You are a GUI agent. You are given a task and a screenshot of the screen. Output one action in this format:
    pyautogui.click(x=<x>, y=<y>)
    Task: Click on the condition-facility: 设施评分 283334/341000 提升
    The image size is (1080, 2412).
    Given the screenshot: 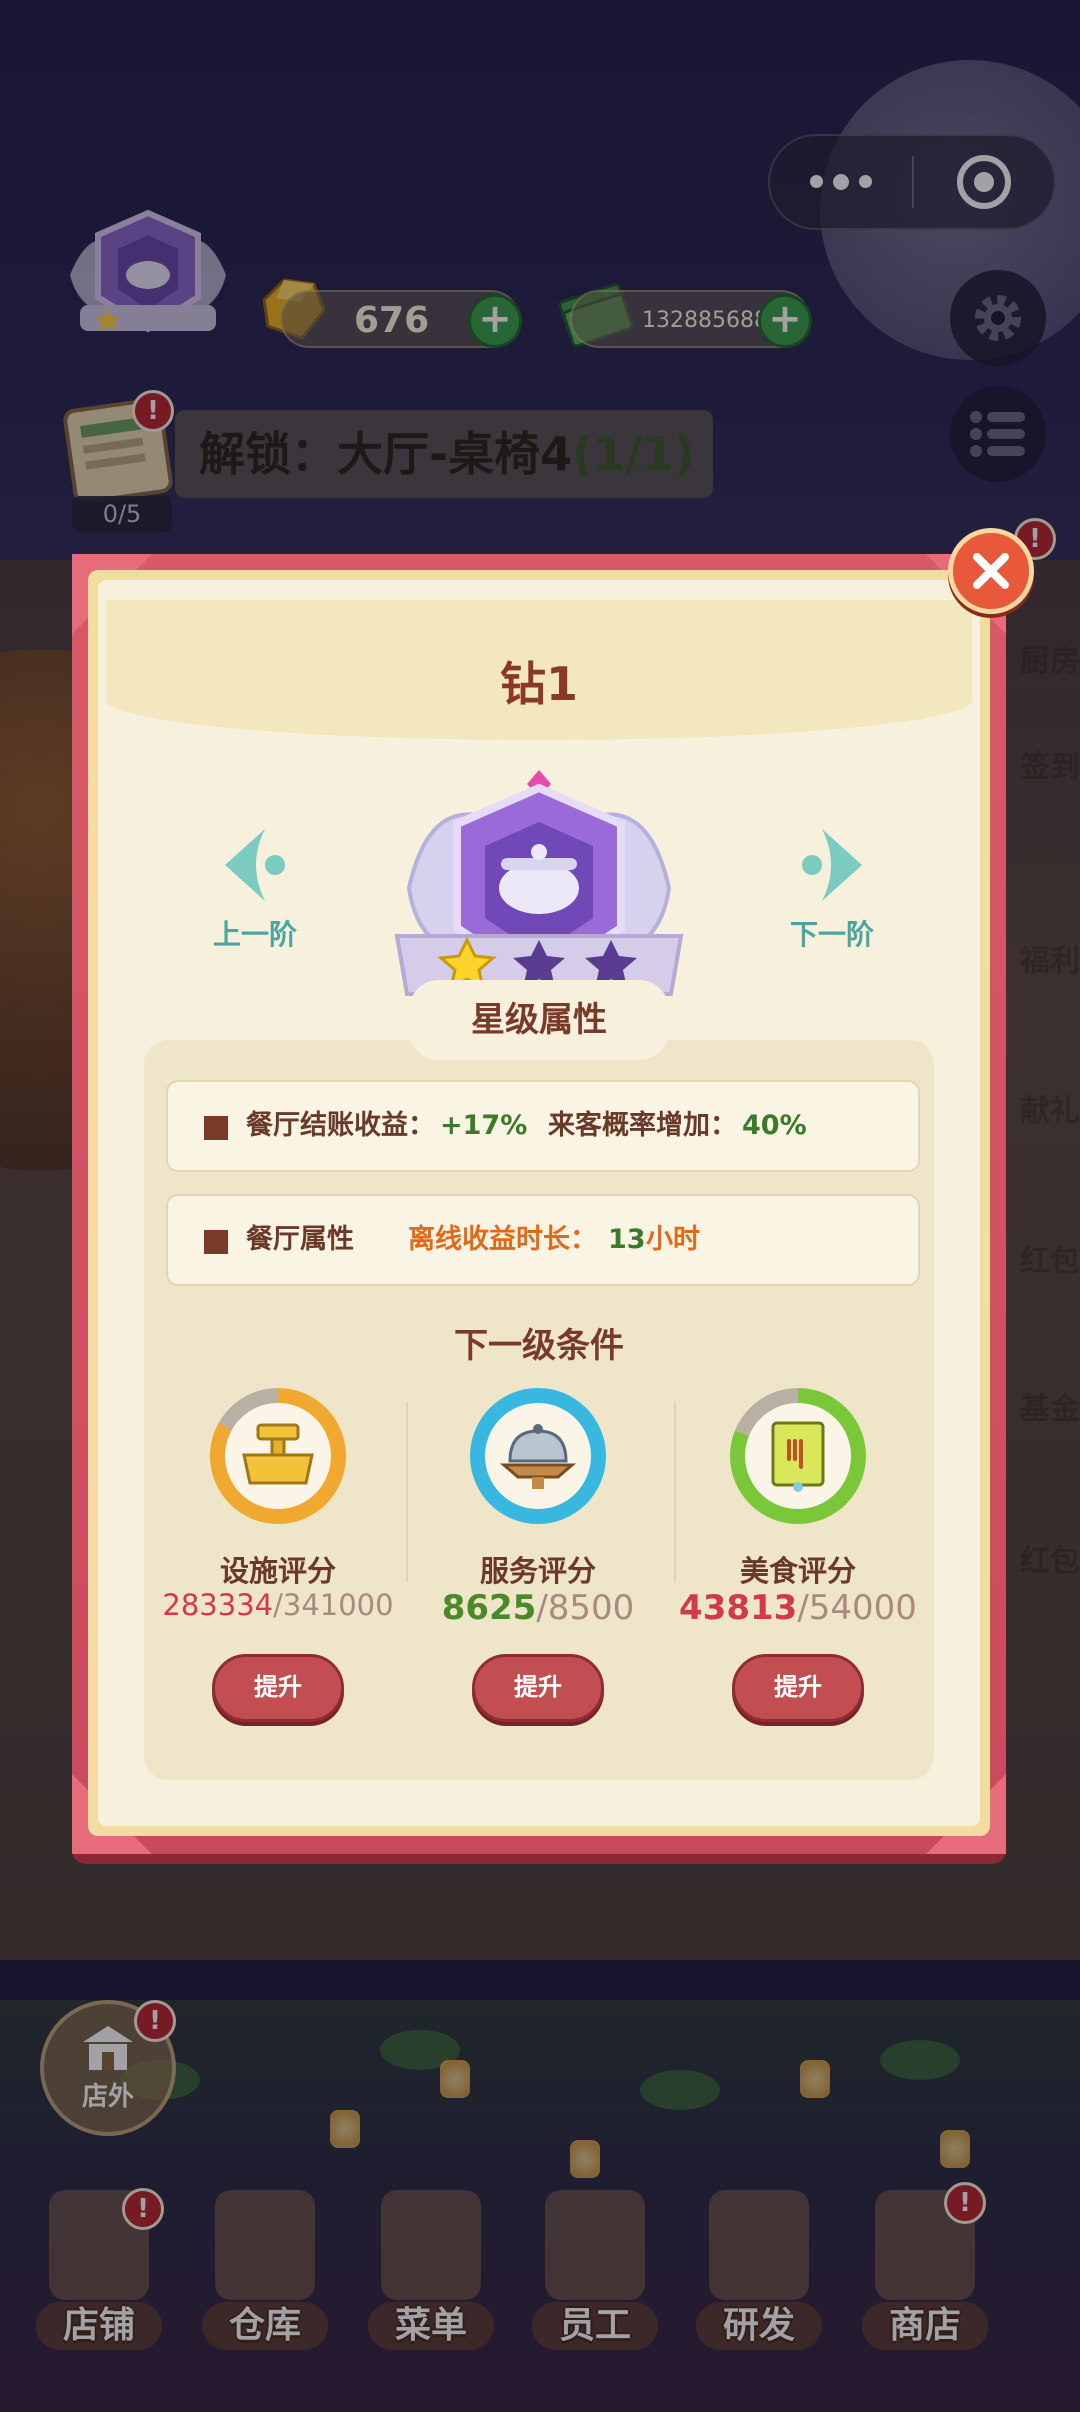 What is the action you would take?
    pyautogui.click(x=278, y=1558)
    